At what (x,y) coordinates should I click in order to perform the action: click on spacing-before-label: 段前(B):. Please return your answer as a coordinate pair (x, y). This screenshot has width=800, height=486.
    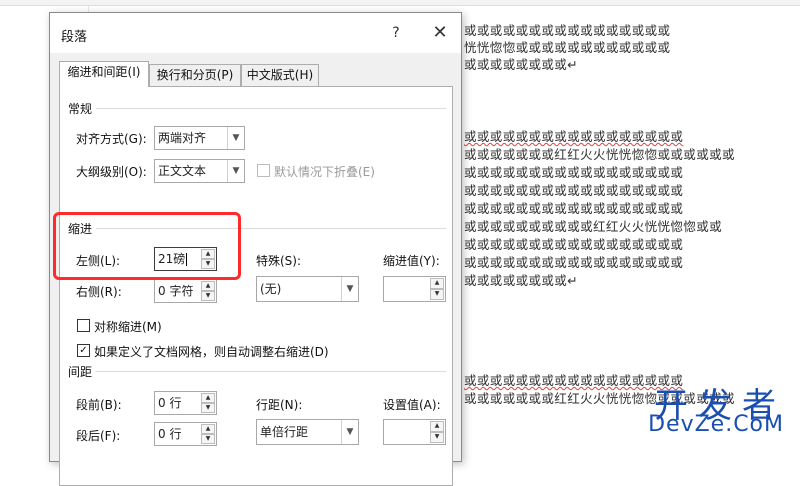
    Looking at the image, I should click on (99, 405).